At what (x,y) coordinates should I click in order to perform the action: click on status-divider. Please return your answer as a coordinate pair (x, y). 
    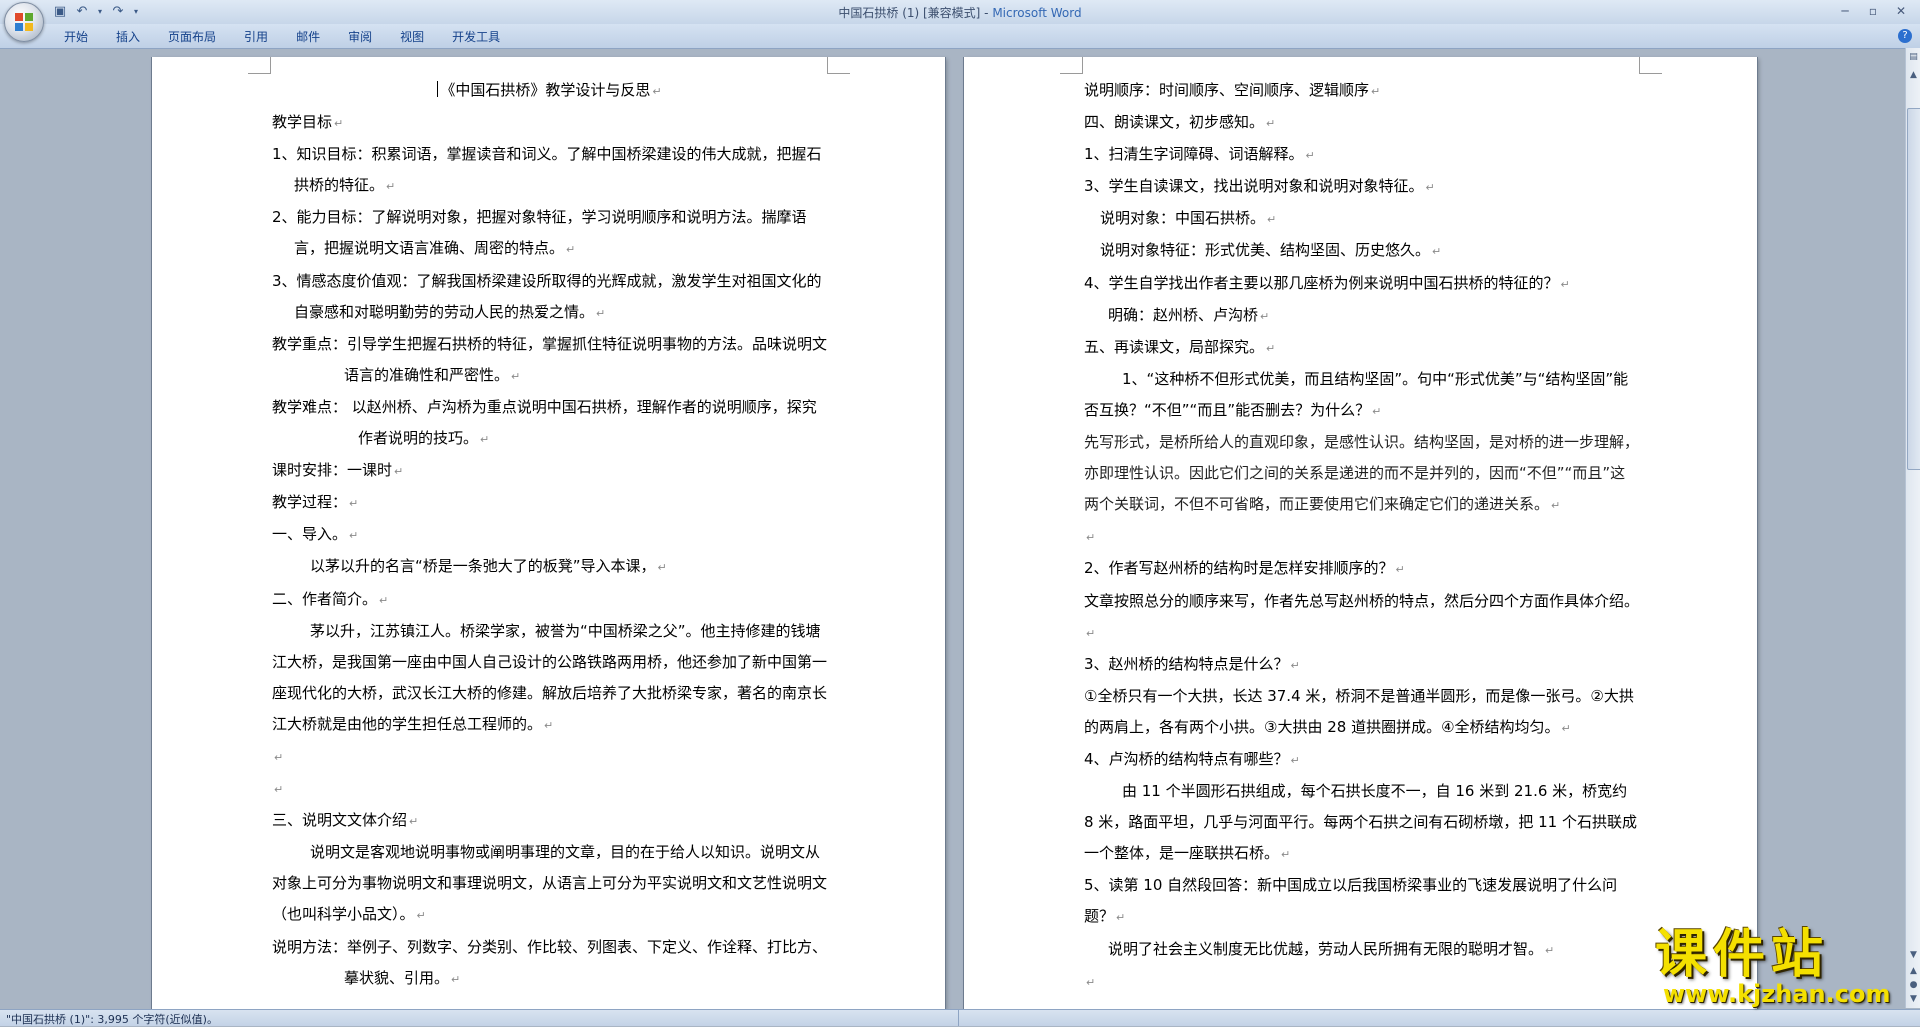
    Looking at the image, I should click on (958, 1018).